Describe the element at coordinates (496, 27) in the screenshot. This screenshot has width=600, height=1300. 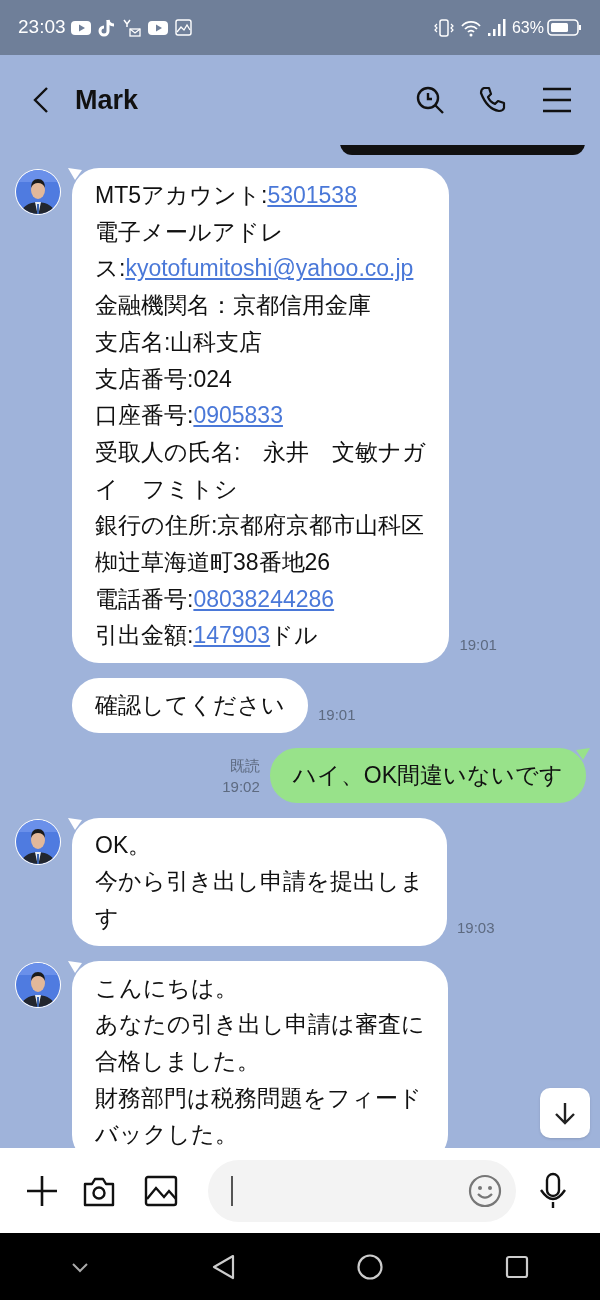
I see `signal-icon` at that location.